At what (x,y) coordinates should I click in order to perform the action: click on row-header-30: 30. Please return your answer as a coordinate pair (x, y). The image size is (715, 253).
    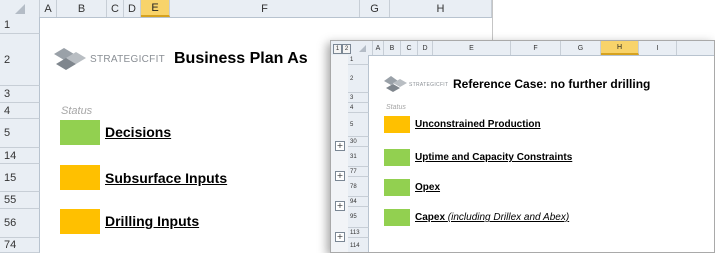
    Looking at the image, I should click on (358, 142).